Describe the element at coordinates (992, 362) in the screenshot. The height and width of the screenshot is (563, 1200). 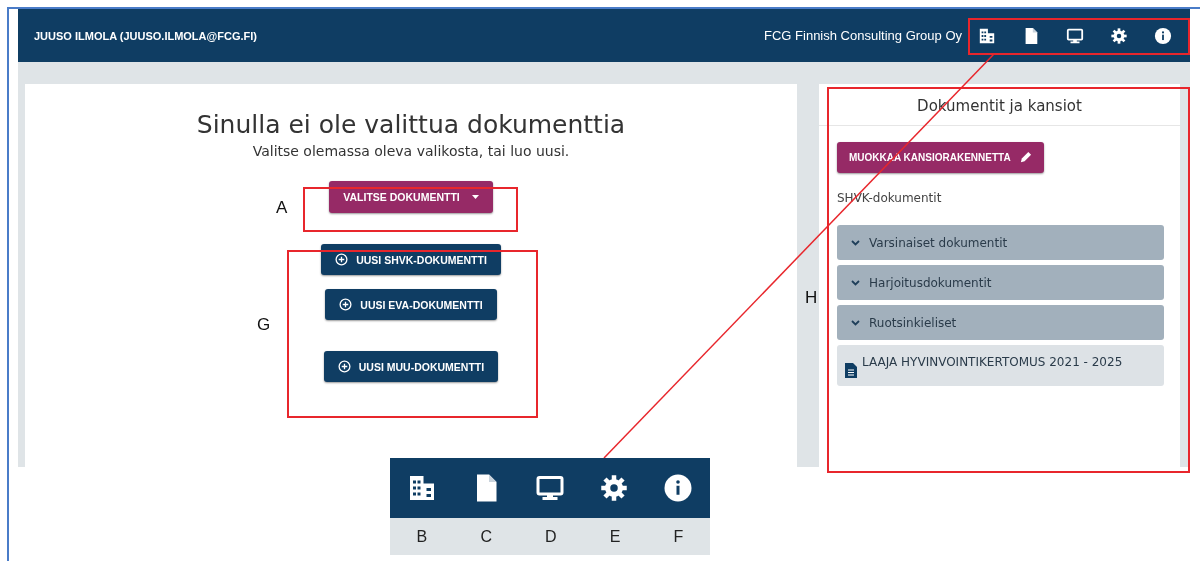
I see `document-name: LAAJA HYVINVOINTIKERTOMUS 2021 - 2025` at that location.